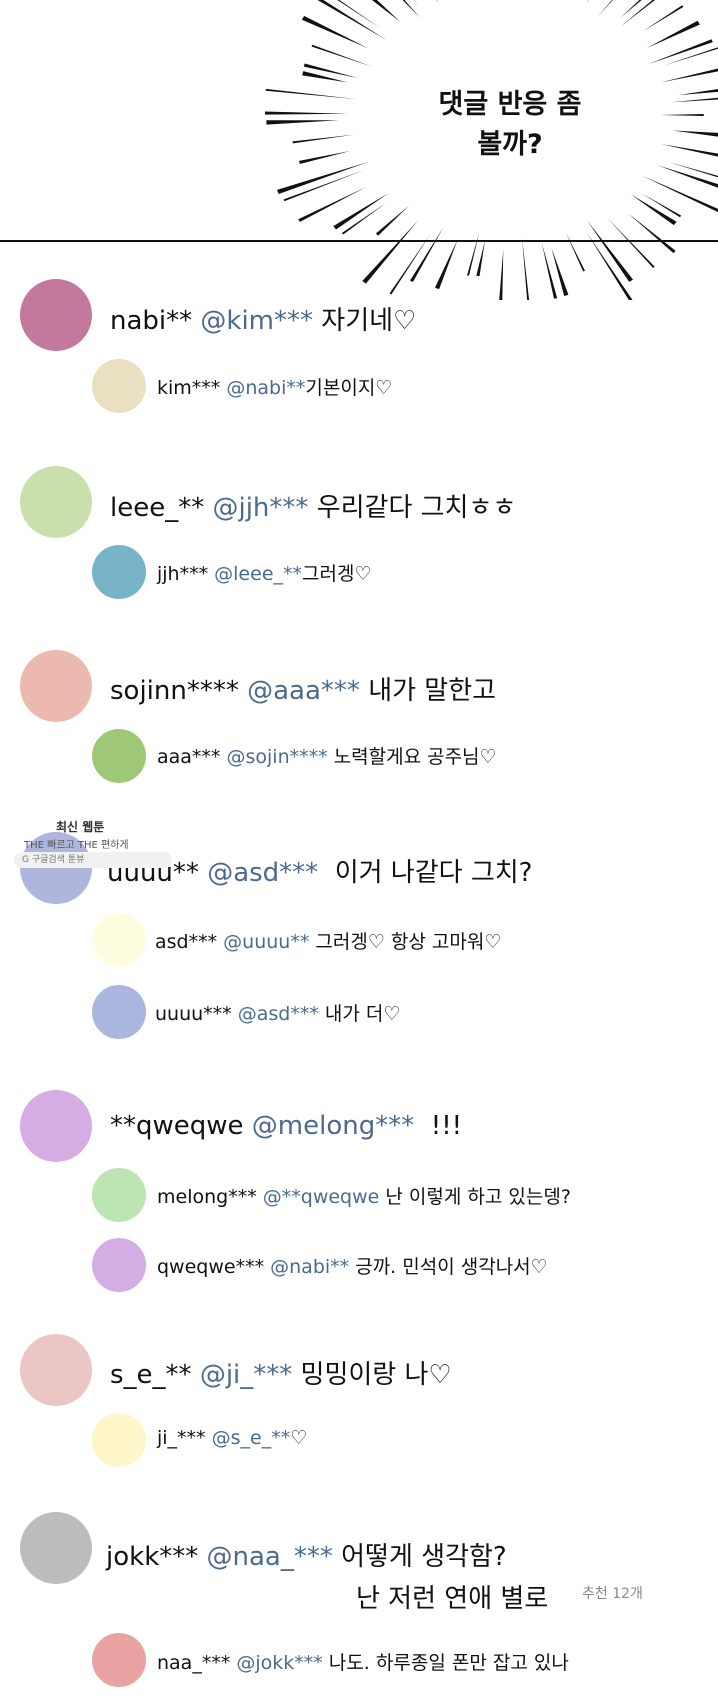 This screenshot has height=1701, width=718. I want to click on comment-text: 자기네♡, so click(369, 321).